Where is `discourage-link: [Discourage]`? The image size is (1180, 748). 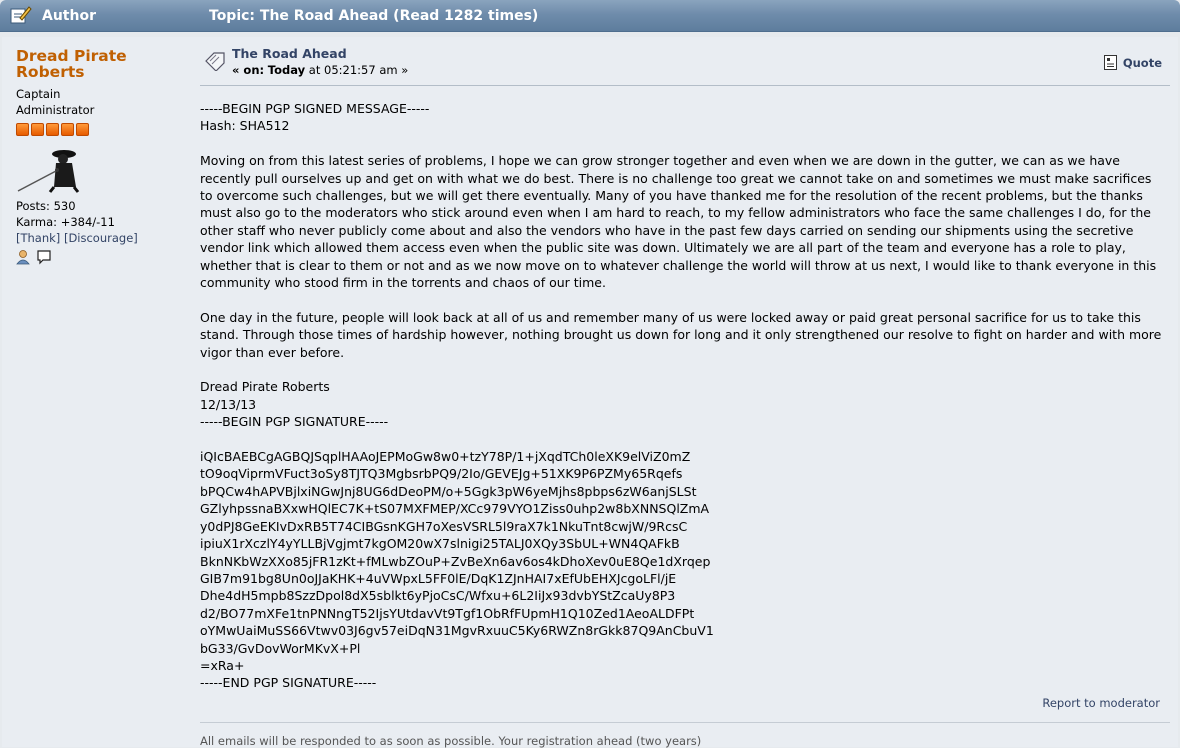 discourage-link: [Discourage] is located at coordinates (101, 238).